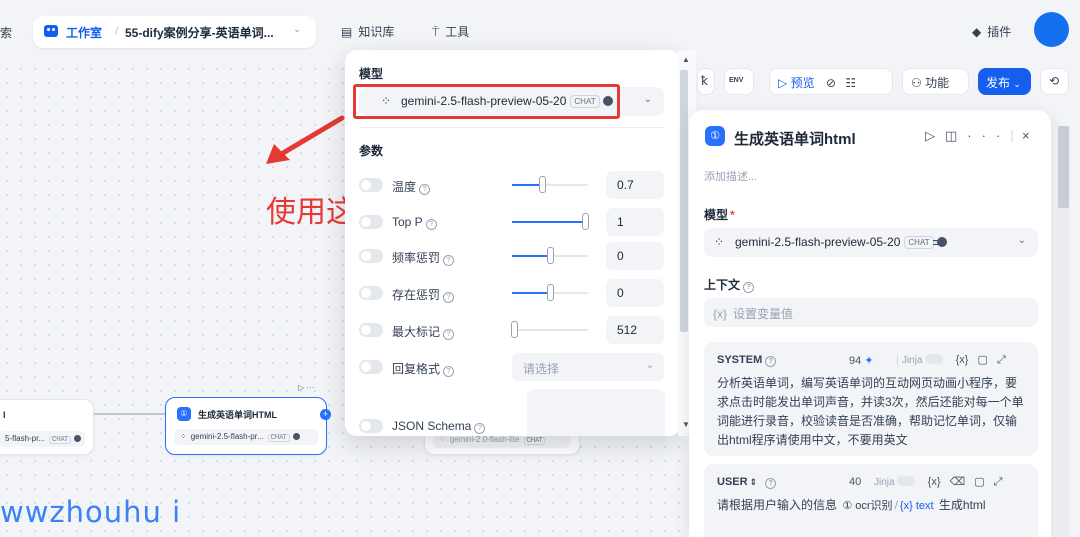 This screenshot has width=1080, height=537. What do you see at coordinates (803, 83) in the screenshot?
I see `preview-button: 预览` at bounding box center [803, 83].